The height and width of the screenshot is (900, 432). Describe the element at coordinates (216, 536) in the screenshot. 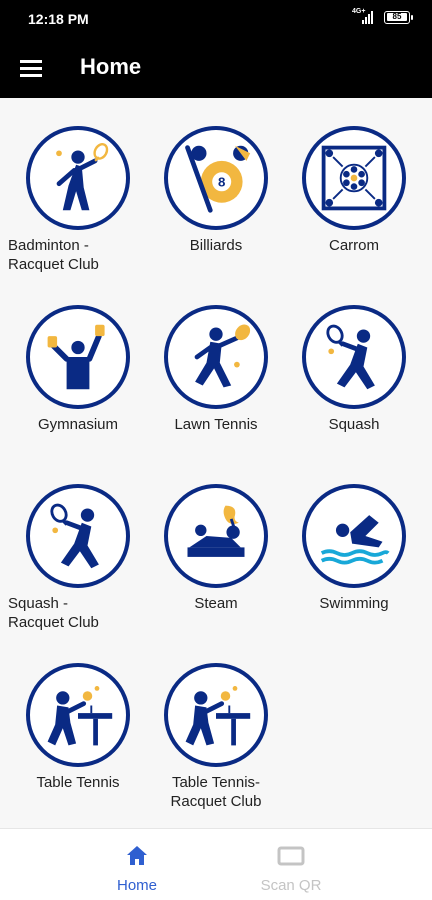

I see `steam-icon` at that location.